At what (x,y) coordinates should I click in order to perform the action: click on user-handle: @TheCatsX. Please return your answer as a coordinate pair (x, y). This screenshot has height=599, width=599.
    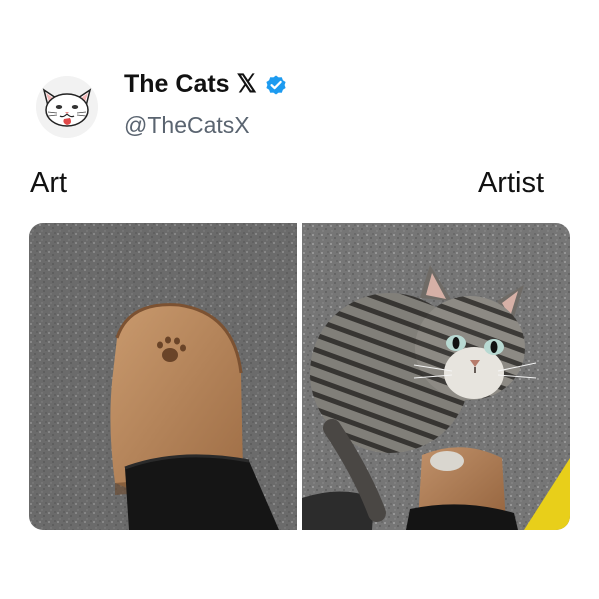
    Looking at the image, I should click on (187, 125).